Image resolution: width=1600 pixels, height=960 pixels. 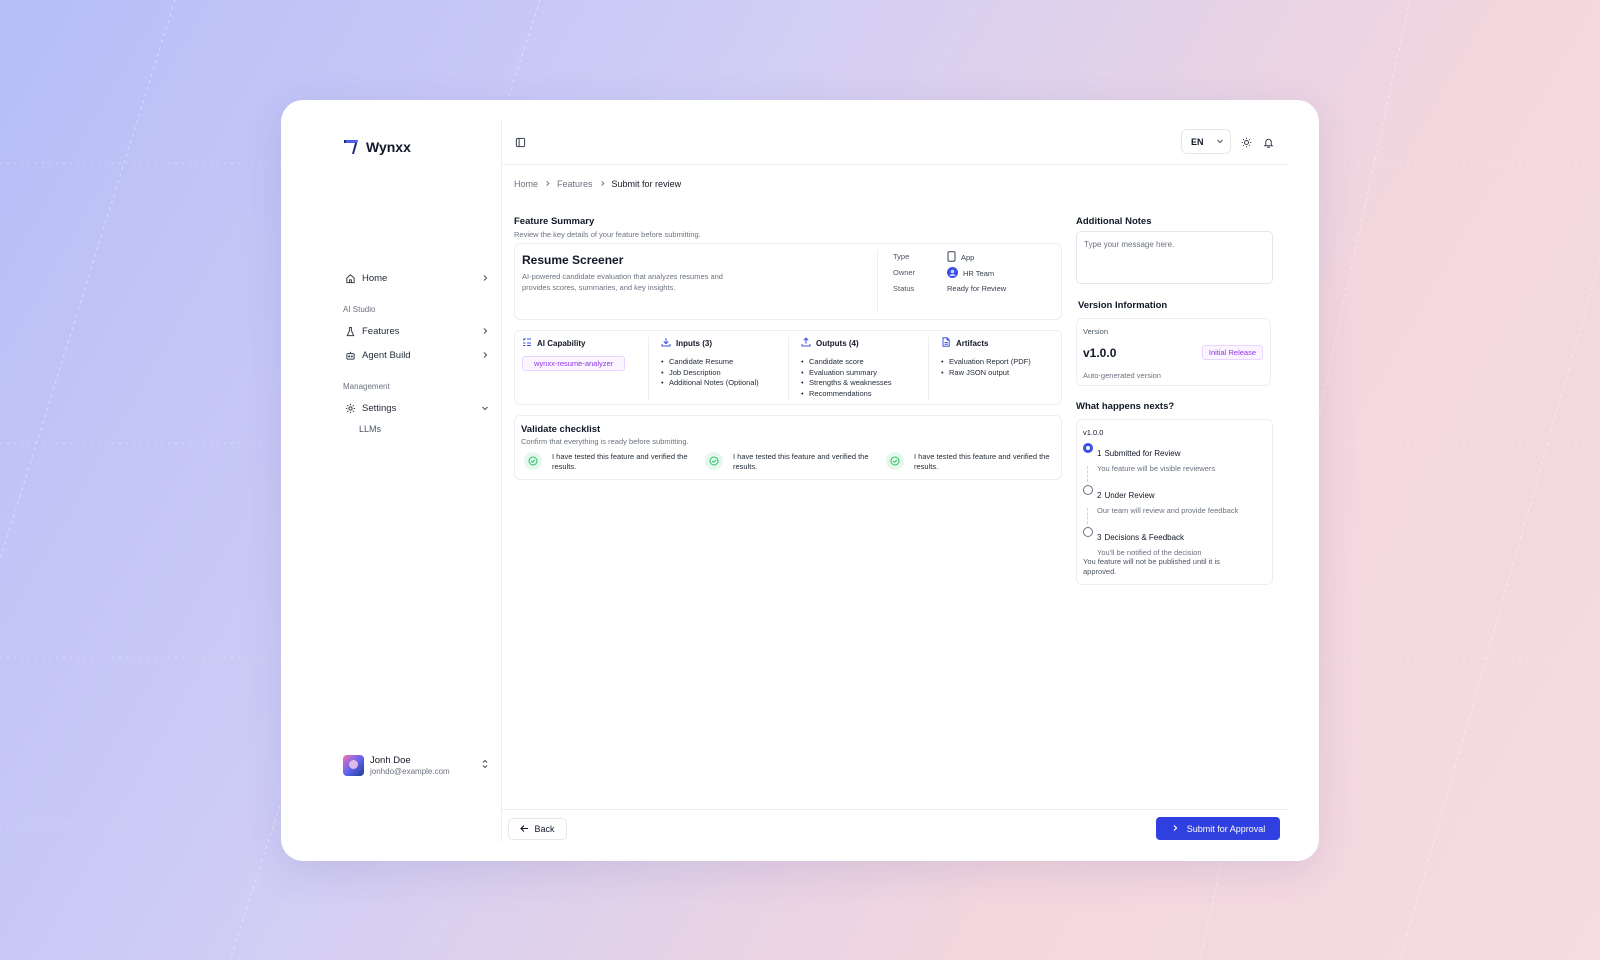 What do you see at coordinates (904, 288) in the screenshot?
I see `status-label: Status` at bounding box center [904, 288].